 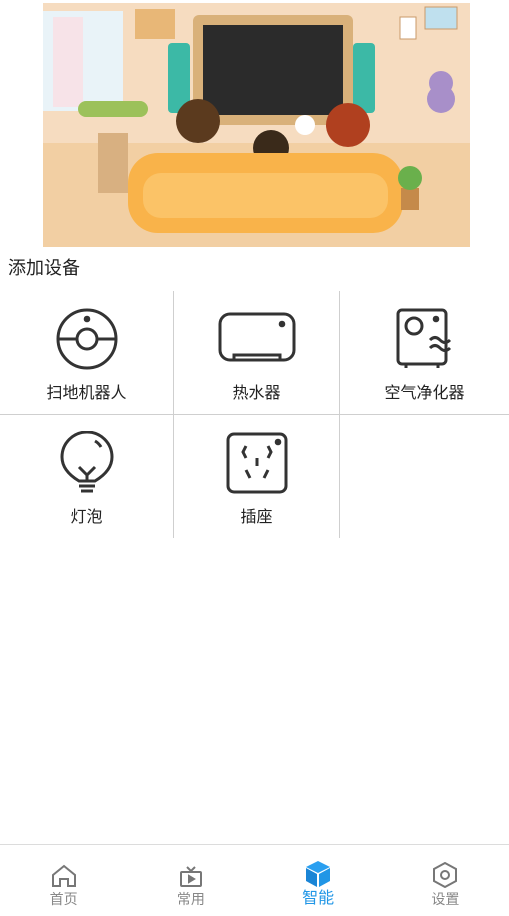 I want to click on device-water-heater: 热水器, so click(x=256, y=352).